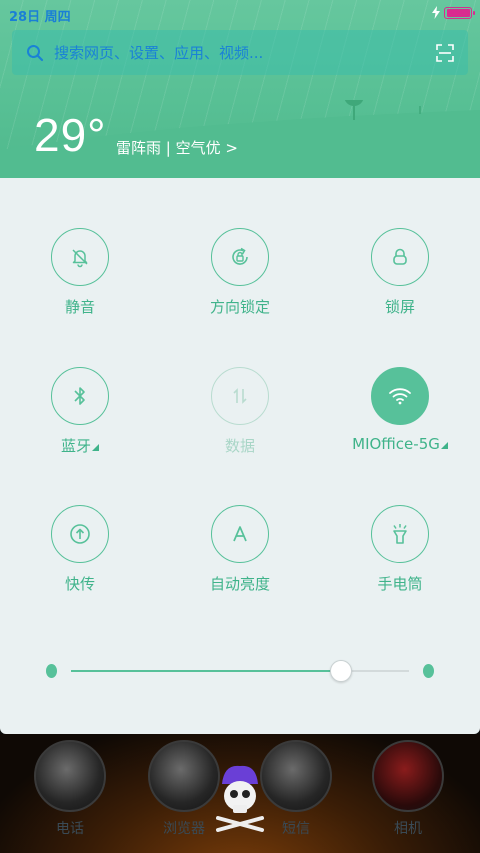 The width and height of the screenshot is (480, 853). I want to click on charging-icon, so click(436, 12).